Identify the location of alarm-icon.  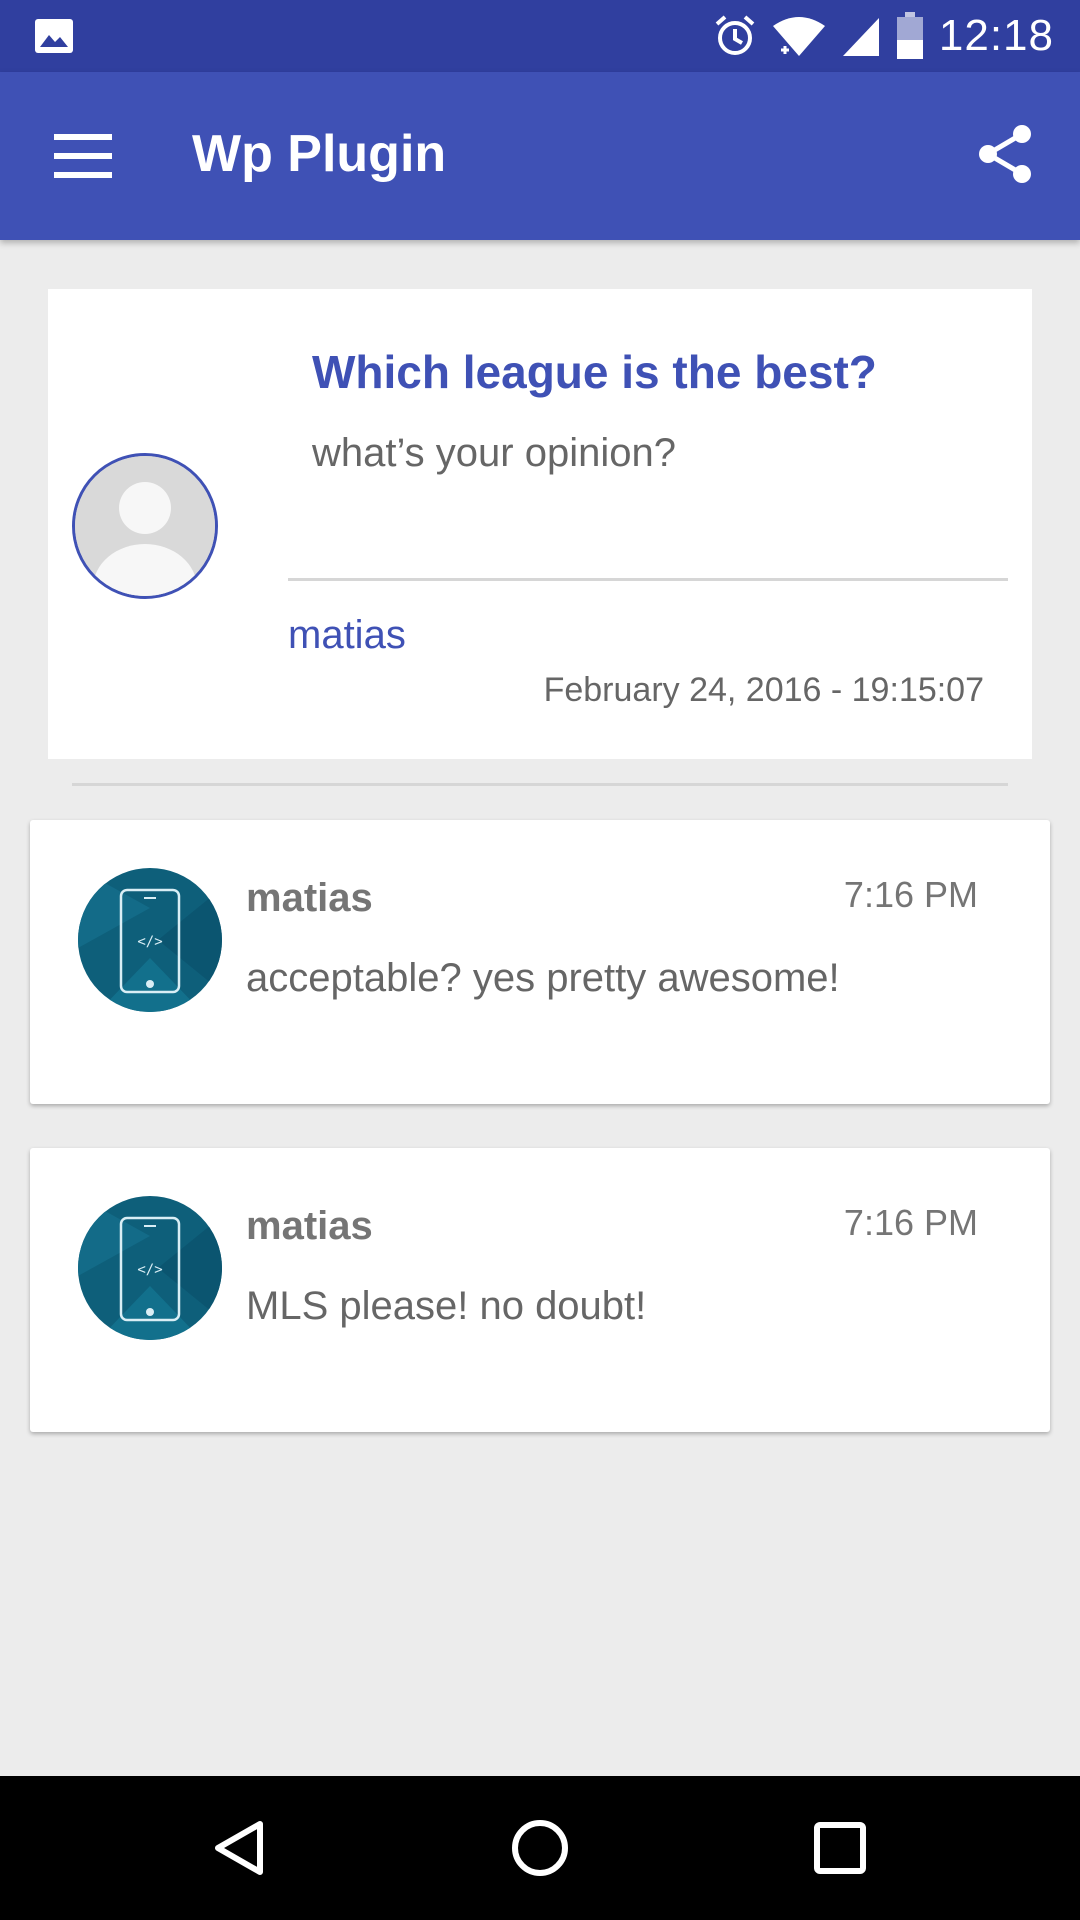
(735, 35).